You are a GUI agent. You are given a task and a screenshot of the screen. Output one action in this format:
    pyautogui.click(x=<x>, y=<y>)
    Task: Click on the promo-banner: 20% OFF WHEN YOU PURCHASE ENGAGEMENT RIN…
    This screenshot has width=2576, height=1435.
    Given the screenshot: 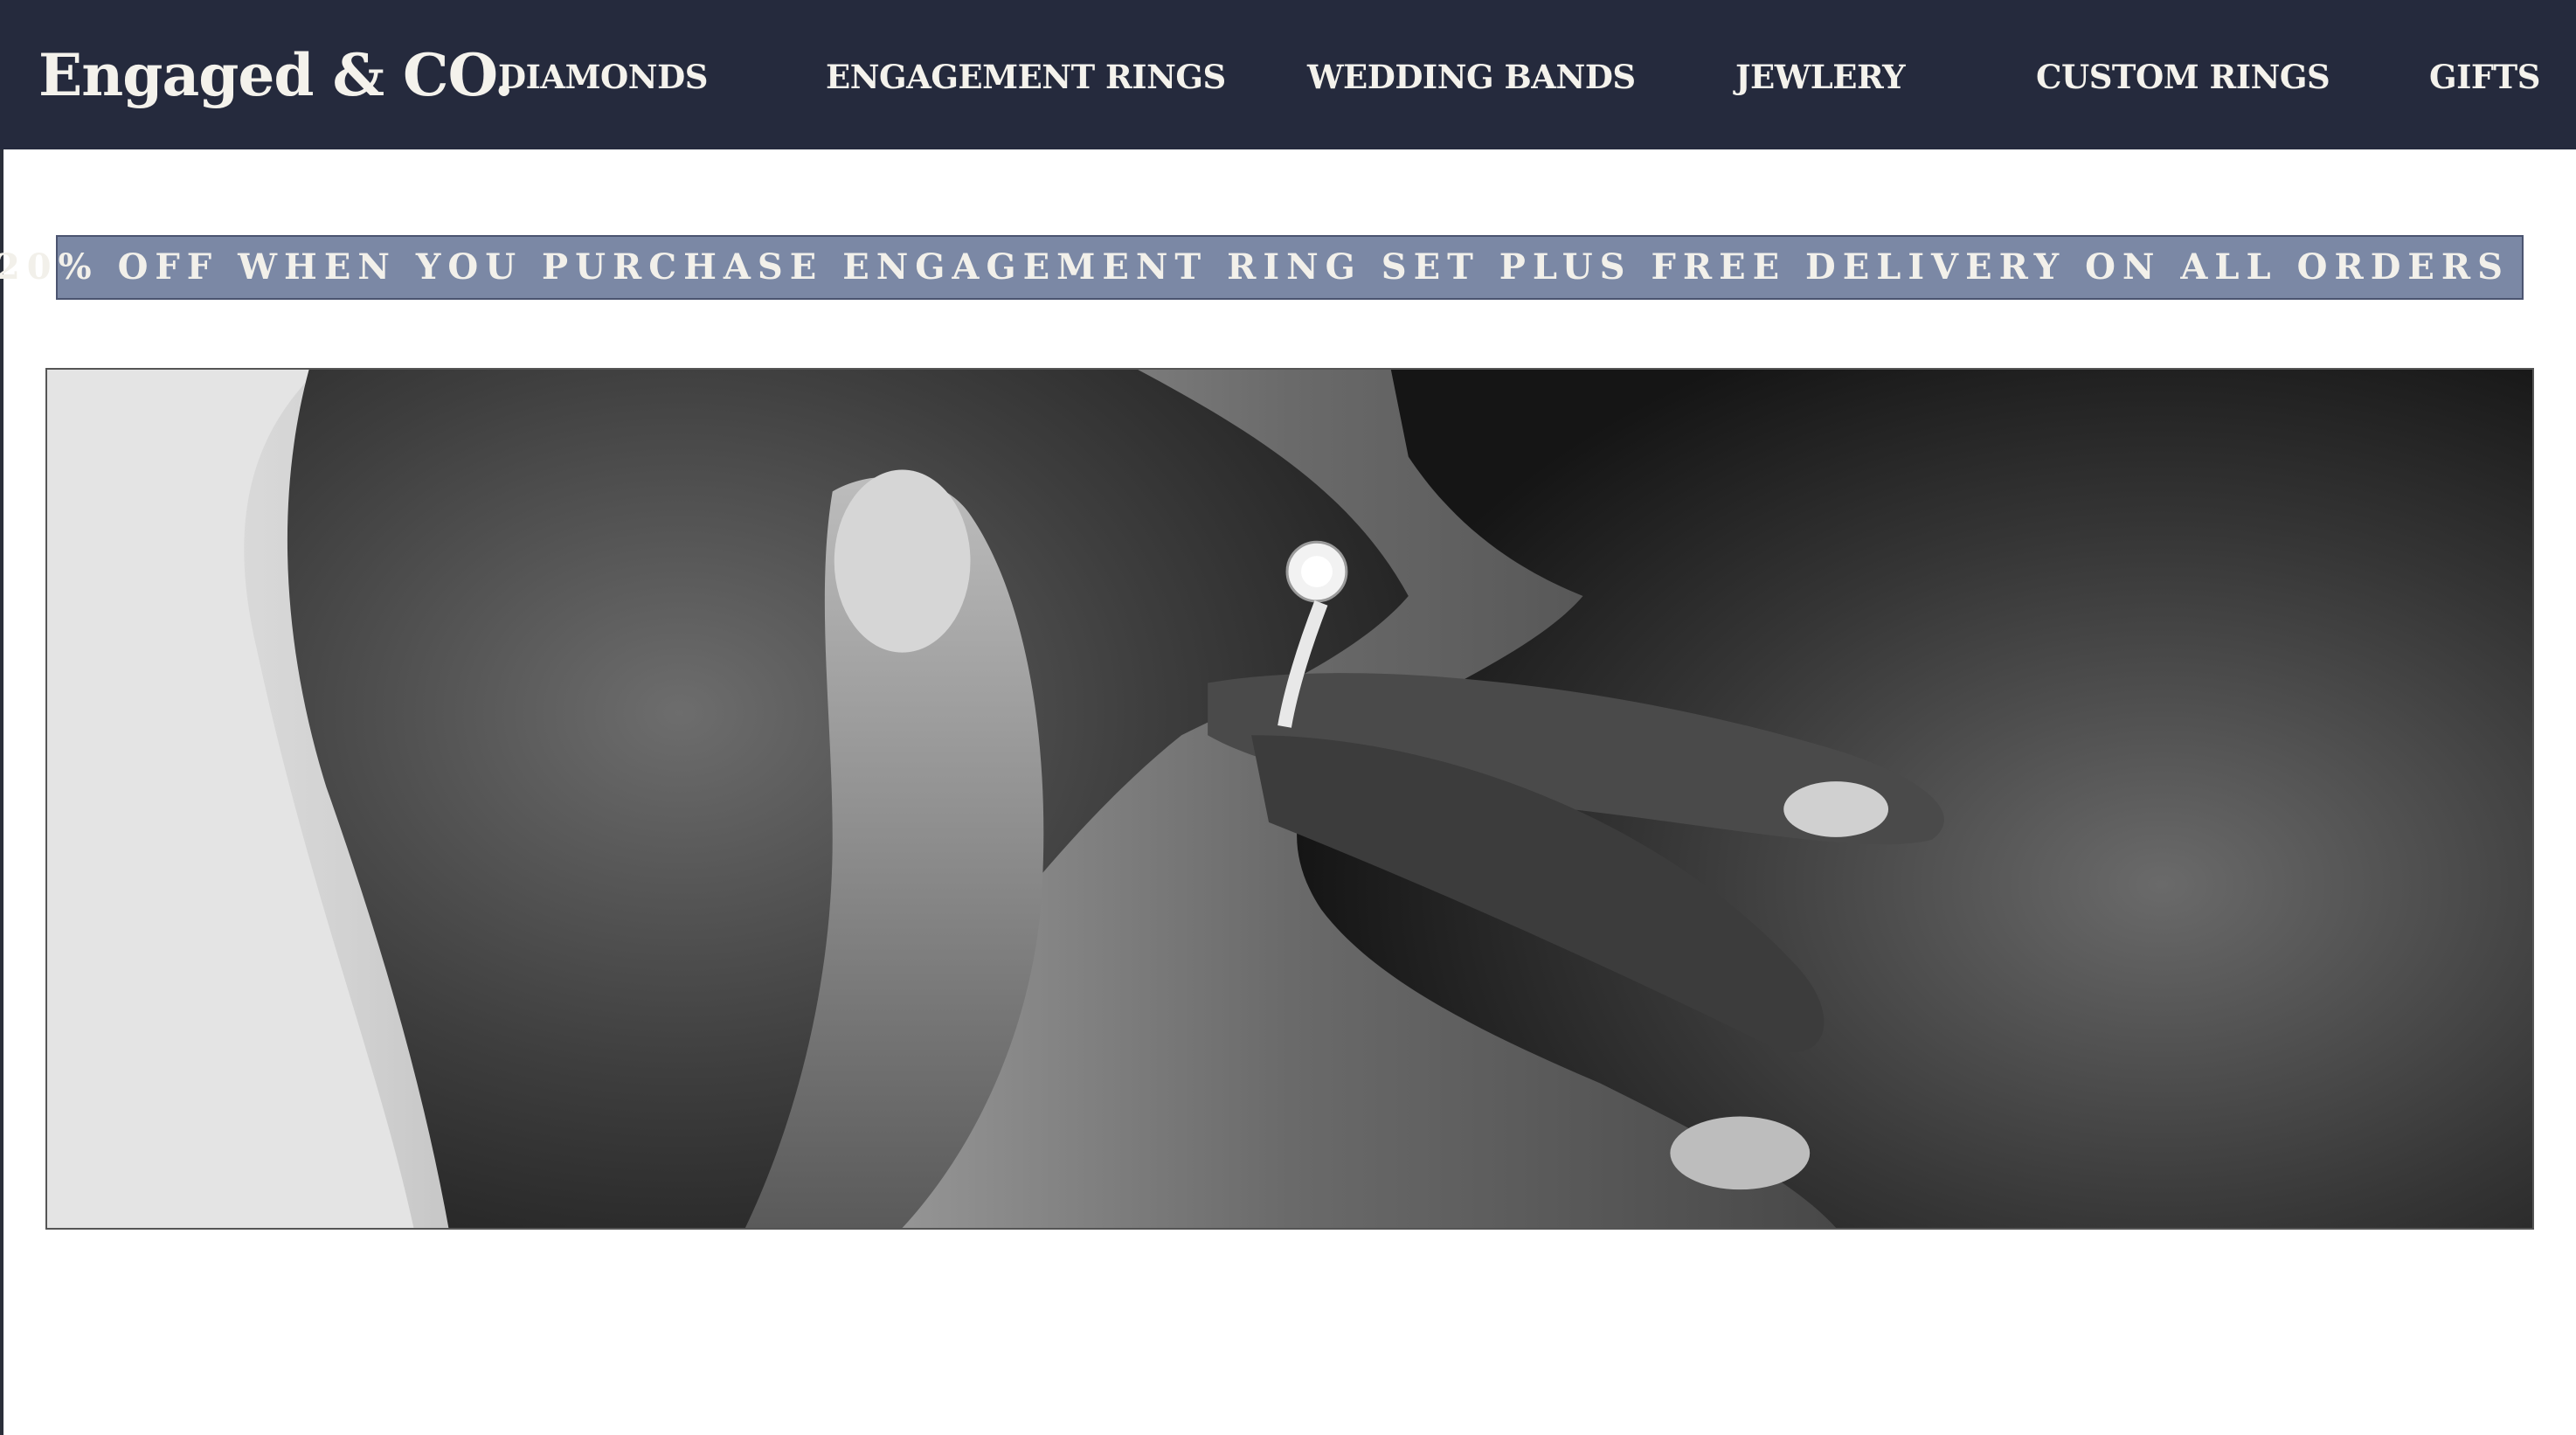 What is the action you would take?
    pyautogui.click(x=1262, y=267)
    